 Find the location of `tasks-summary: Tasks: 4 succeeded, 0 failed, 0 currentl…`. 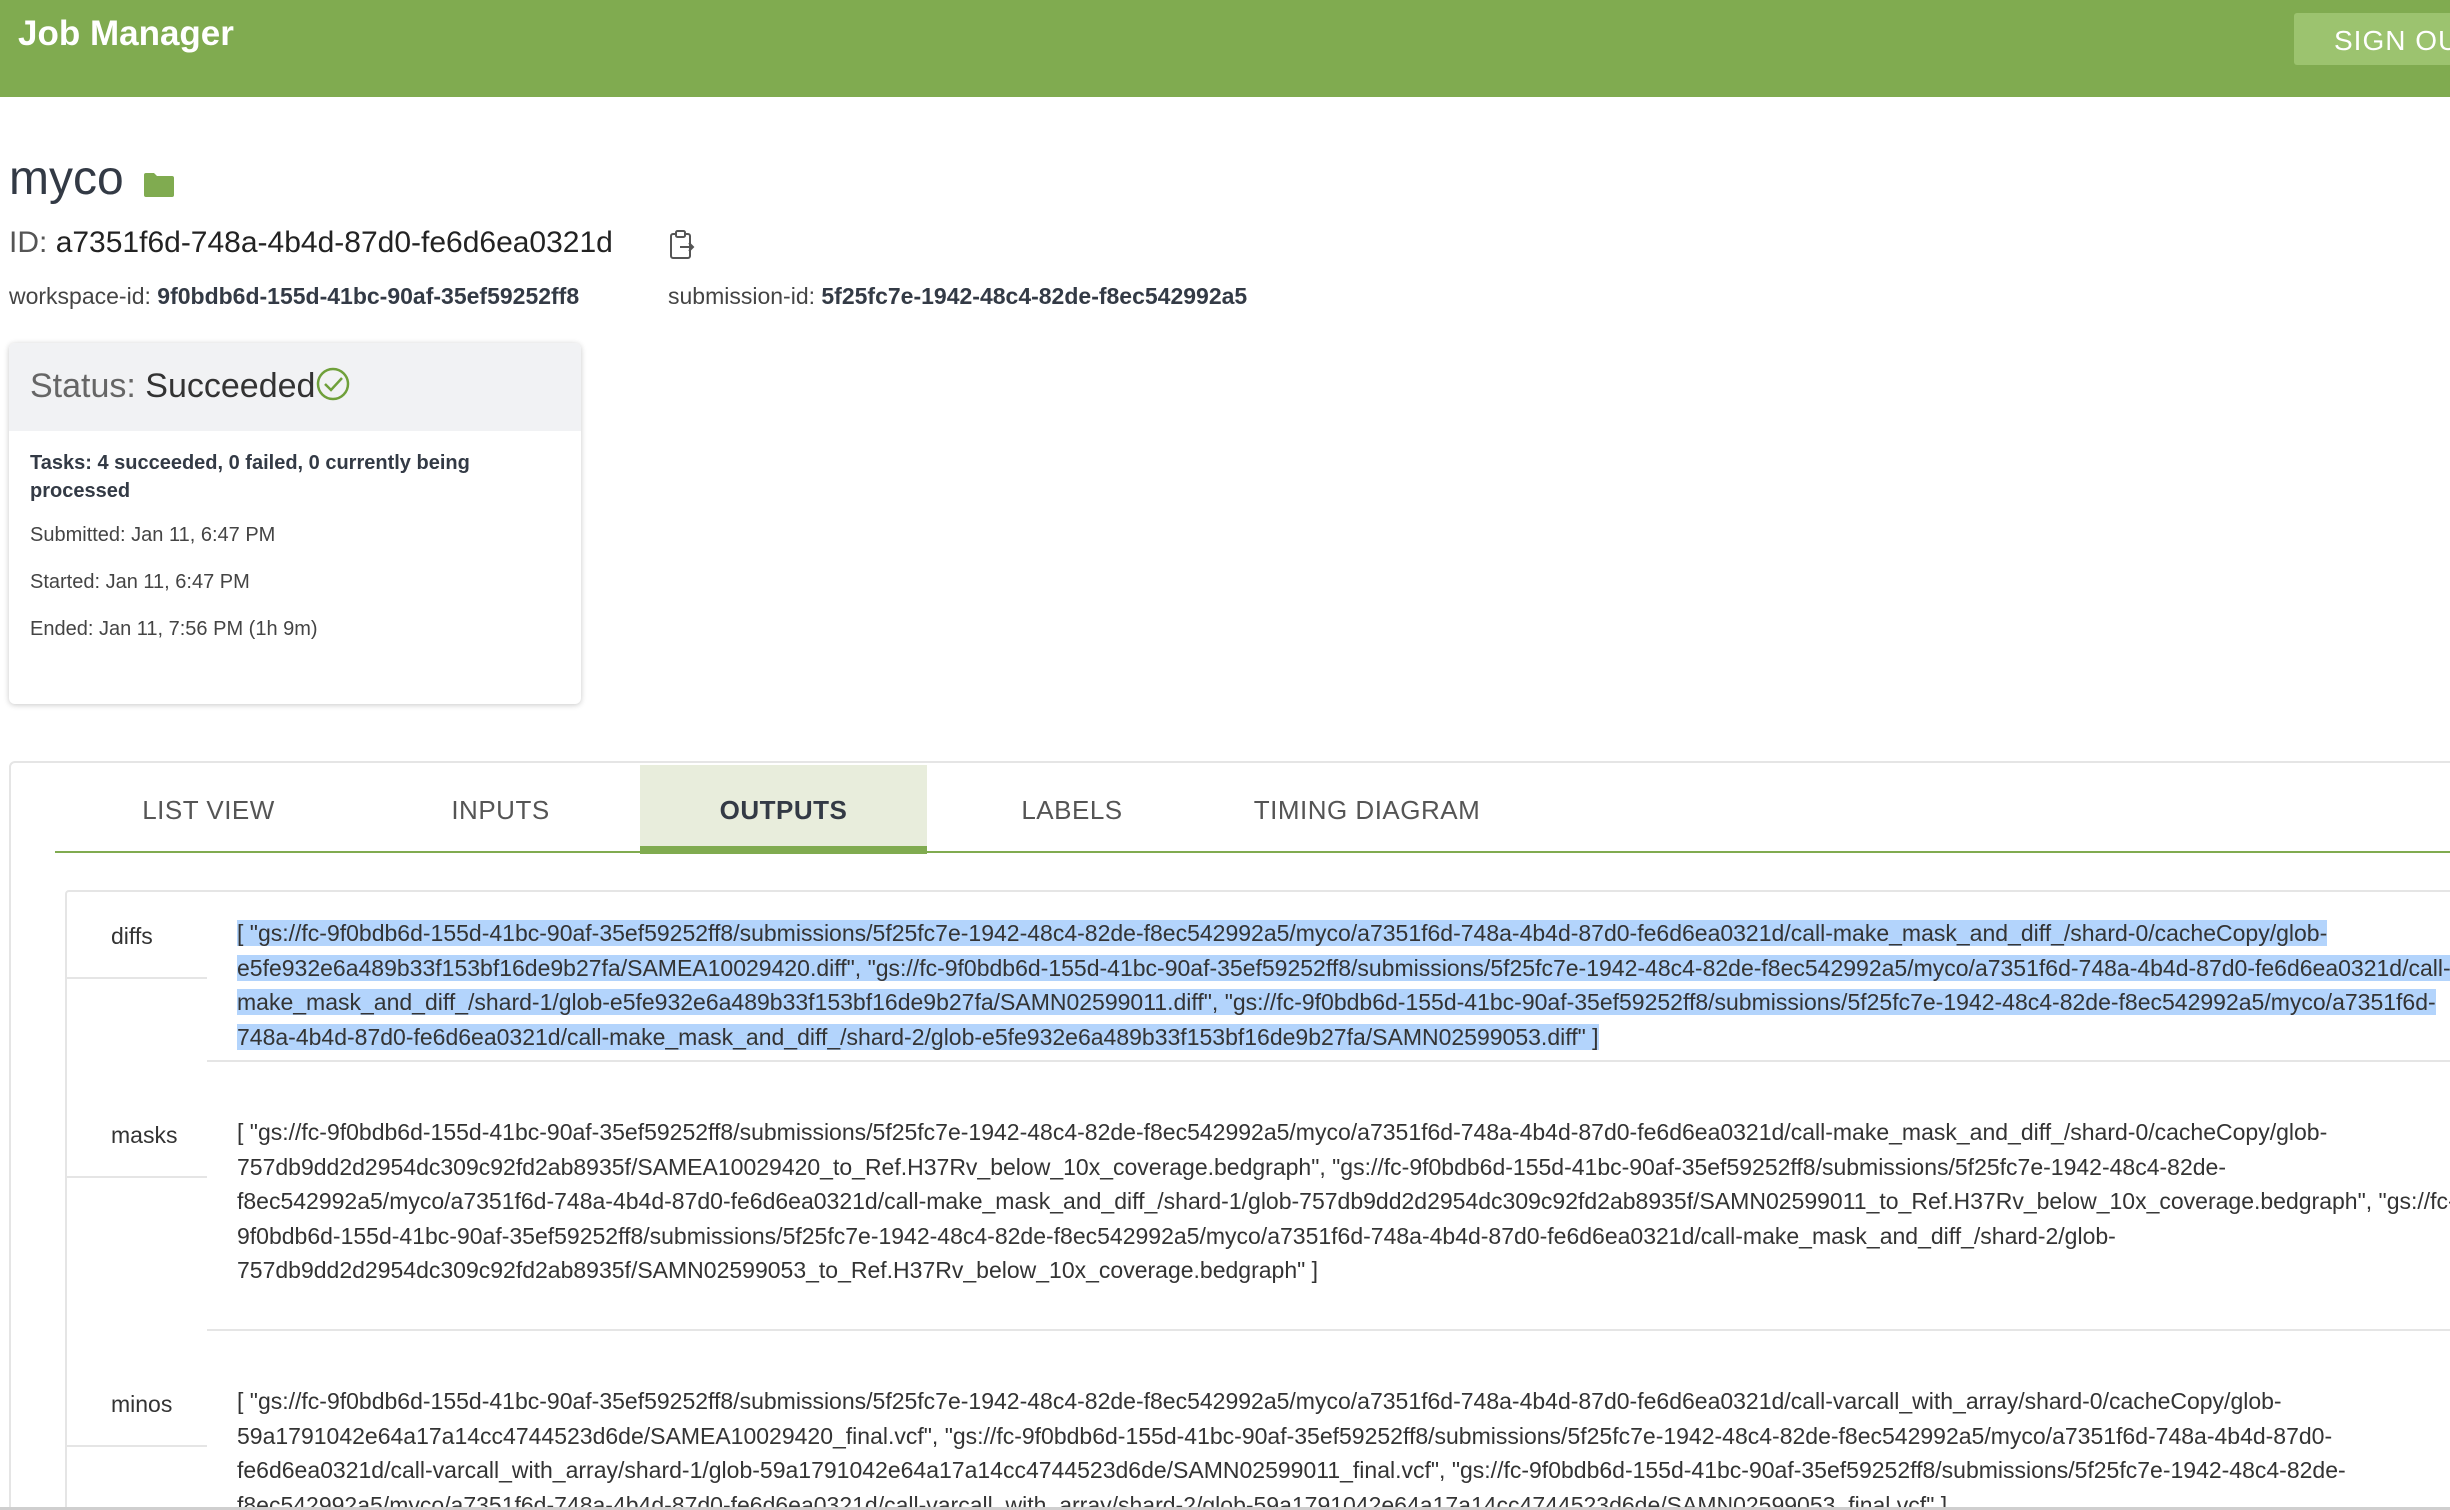

tasks-summary: Tasks: 4 succeeded, 0 failed, 0 currentl… is located at coordinates (250, 477).